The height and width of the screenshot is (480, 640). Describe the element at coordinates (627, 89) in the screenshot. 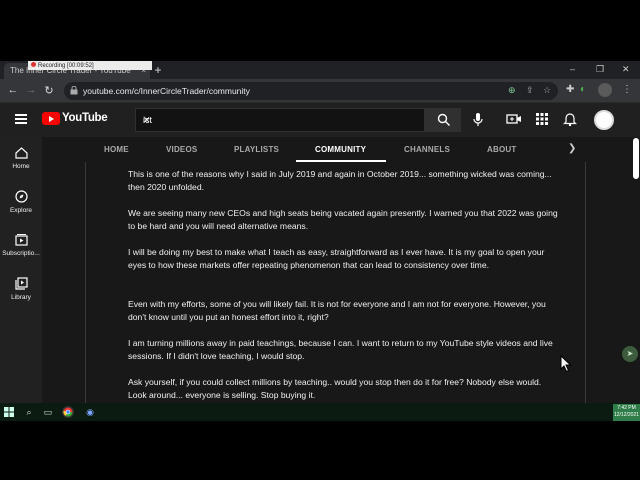

I see `chrome-menu-icon: ⋮` at that location.